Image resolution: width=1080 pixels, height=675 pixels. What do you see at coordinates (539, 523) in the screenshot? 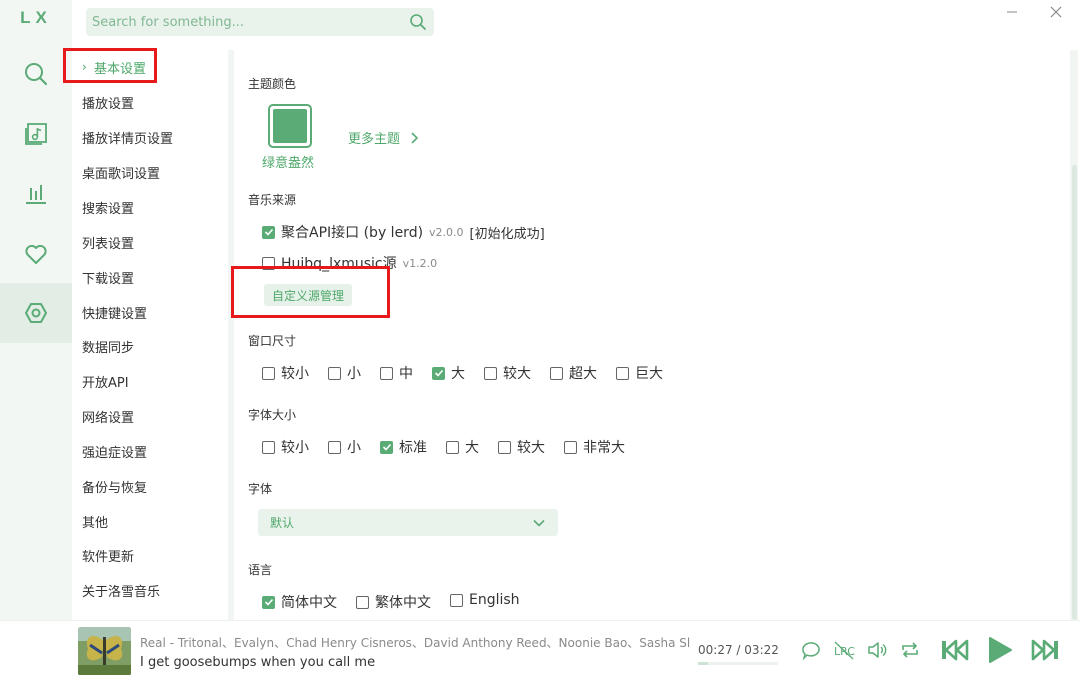
I see `chevron-down-icon` at bounding box center [539, 523].